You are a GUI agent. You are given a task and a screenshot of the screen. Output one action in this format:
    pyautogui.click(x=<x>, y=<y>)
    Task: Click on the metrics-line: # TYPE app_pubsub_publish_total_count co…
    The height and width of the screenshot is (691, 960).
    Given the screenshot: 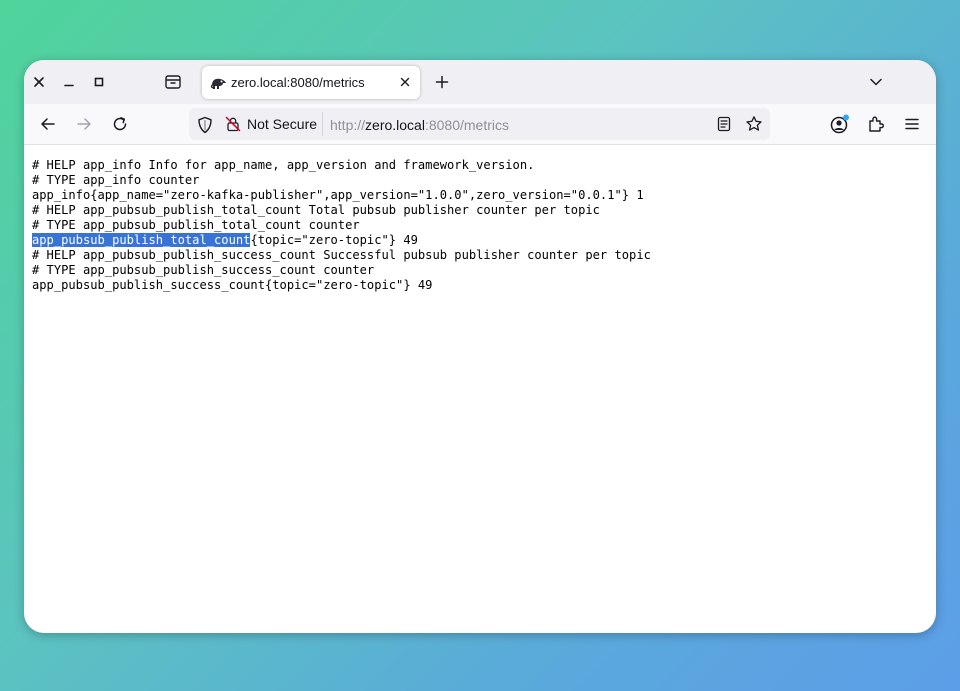 What is the action you would take?
    pyautogui.click(x=196, y=225)
    